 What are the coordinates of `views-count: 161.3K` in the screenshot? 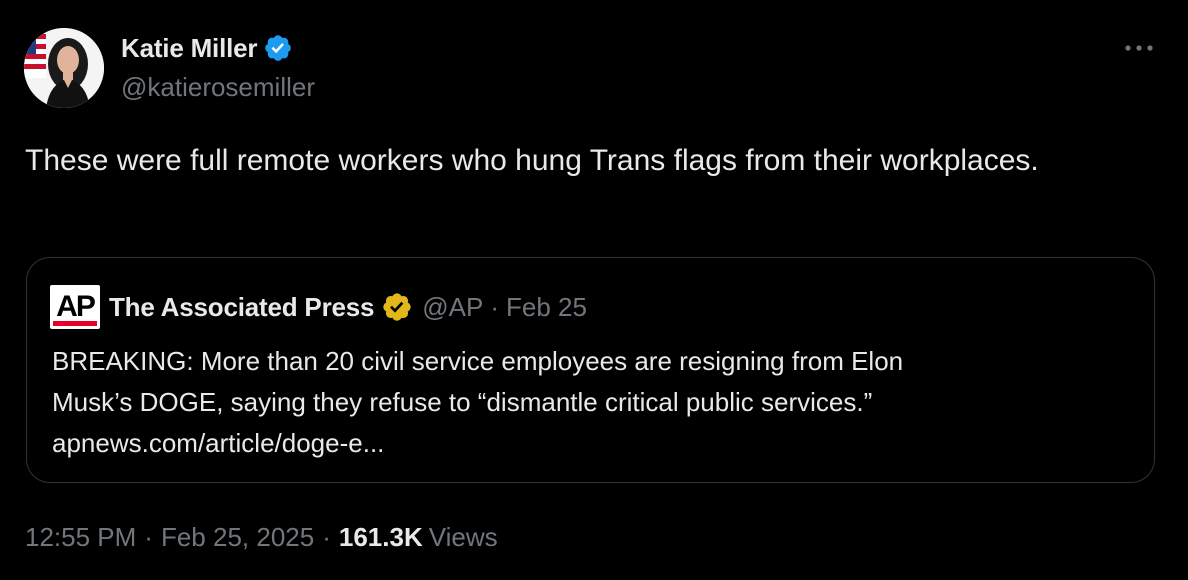 It's located at (381, 537).